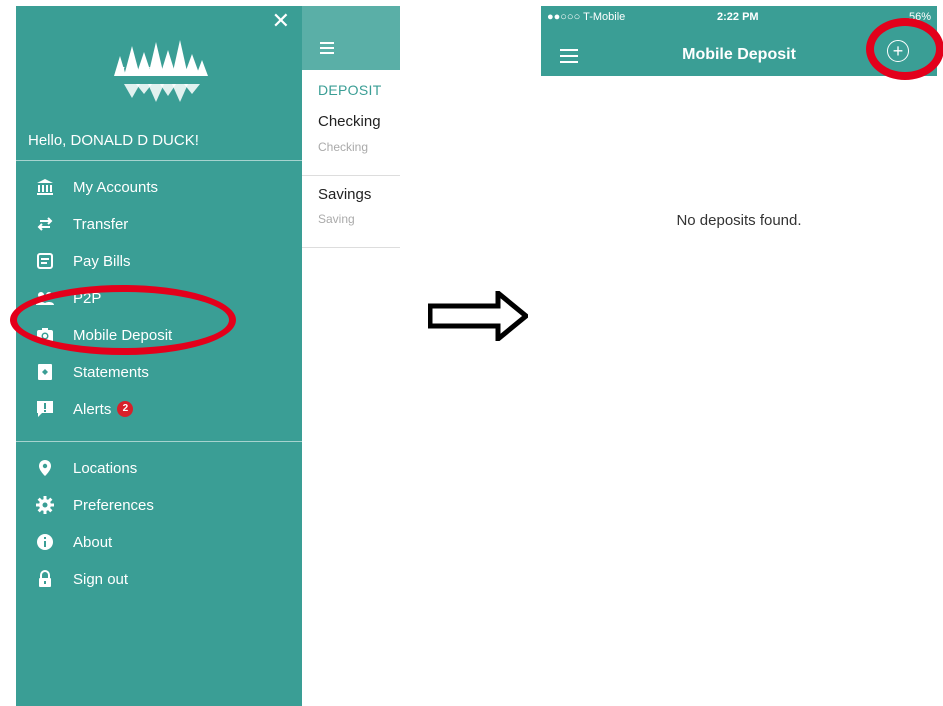 This screenshot has height=706, width=943. Describe the element at coordinates (101, 224) in the screenshot. I see `menu-label: Transfer` at that location.